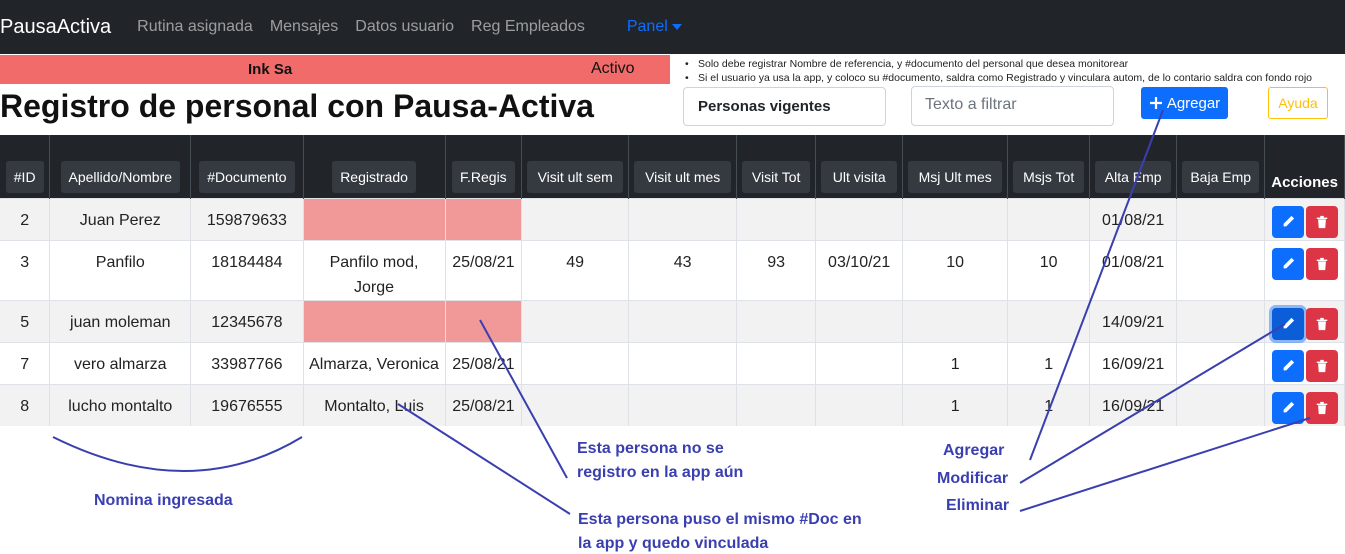 The height and width of the screenshot is (554, 1345). What do you see at coordinates (683, 269) in the screenshot?
I see `cell-visit-mes: 43` at bounding box center [683, 269].